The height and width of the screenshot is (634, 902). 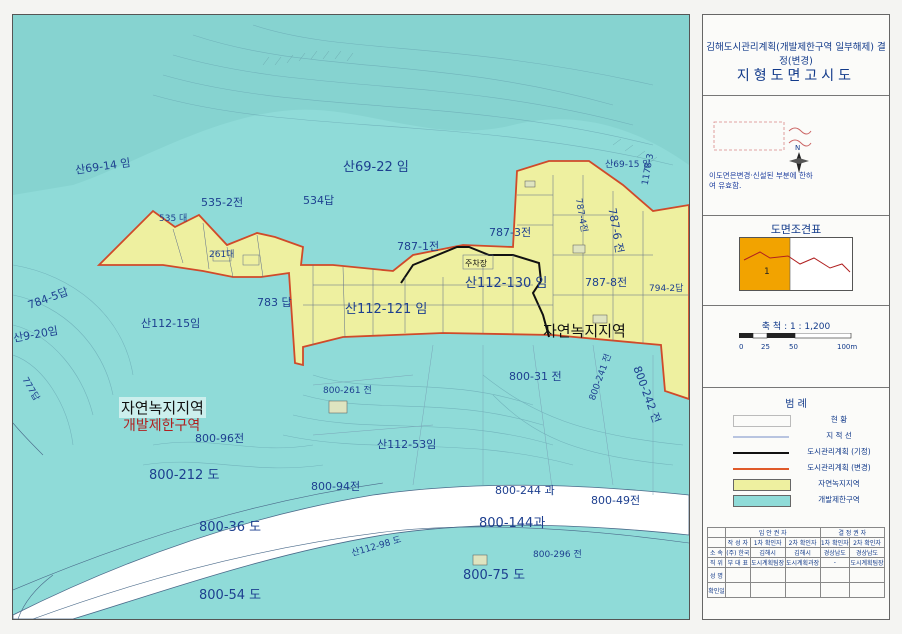 I want to click on legend-row: 도시관리계획 (변경), so click(x=811, y=468).